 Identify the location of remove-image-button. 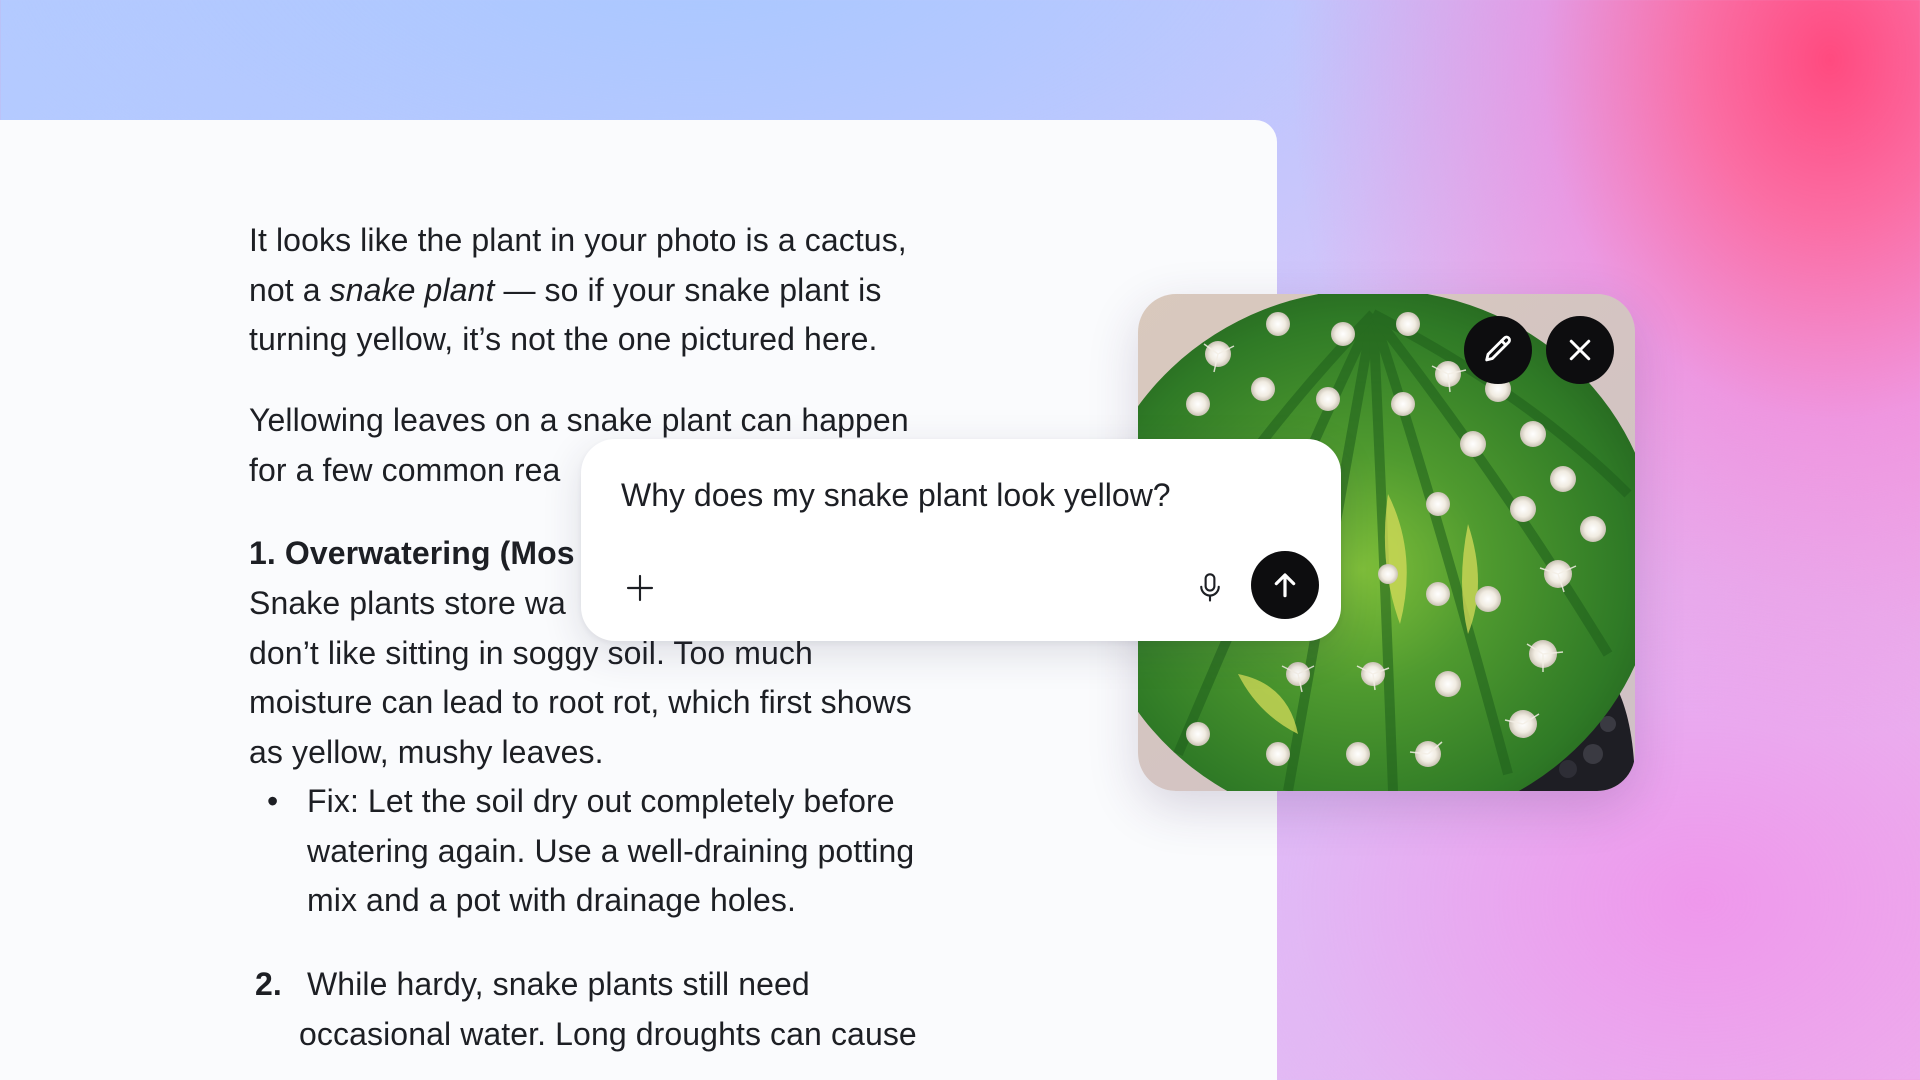
(1580, 350).